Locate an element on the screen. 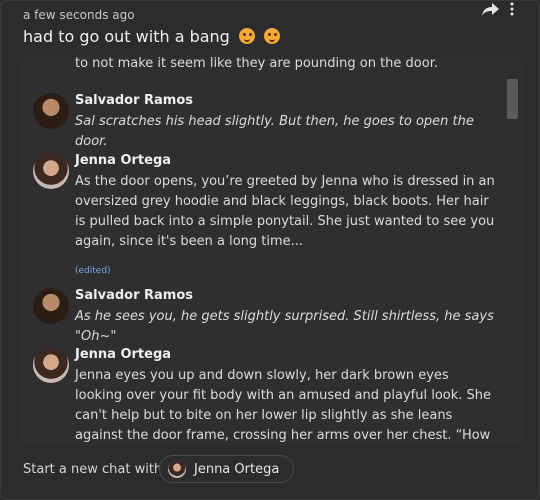 The width and height of the screenshot is (540, 500). post-title: had to go out with a bang is located at coordinates (152, 36).